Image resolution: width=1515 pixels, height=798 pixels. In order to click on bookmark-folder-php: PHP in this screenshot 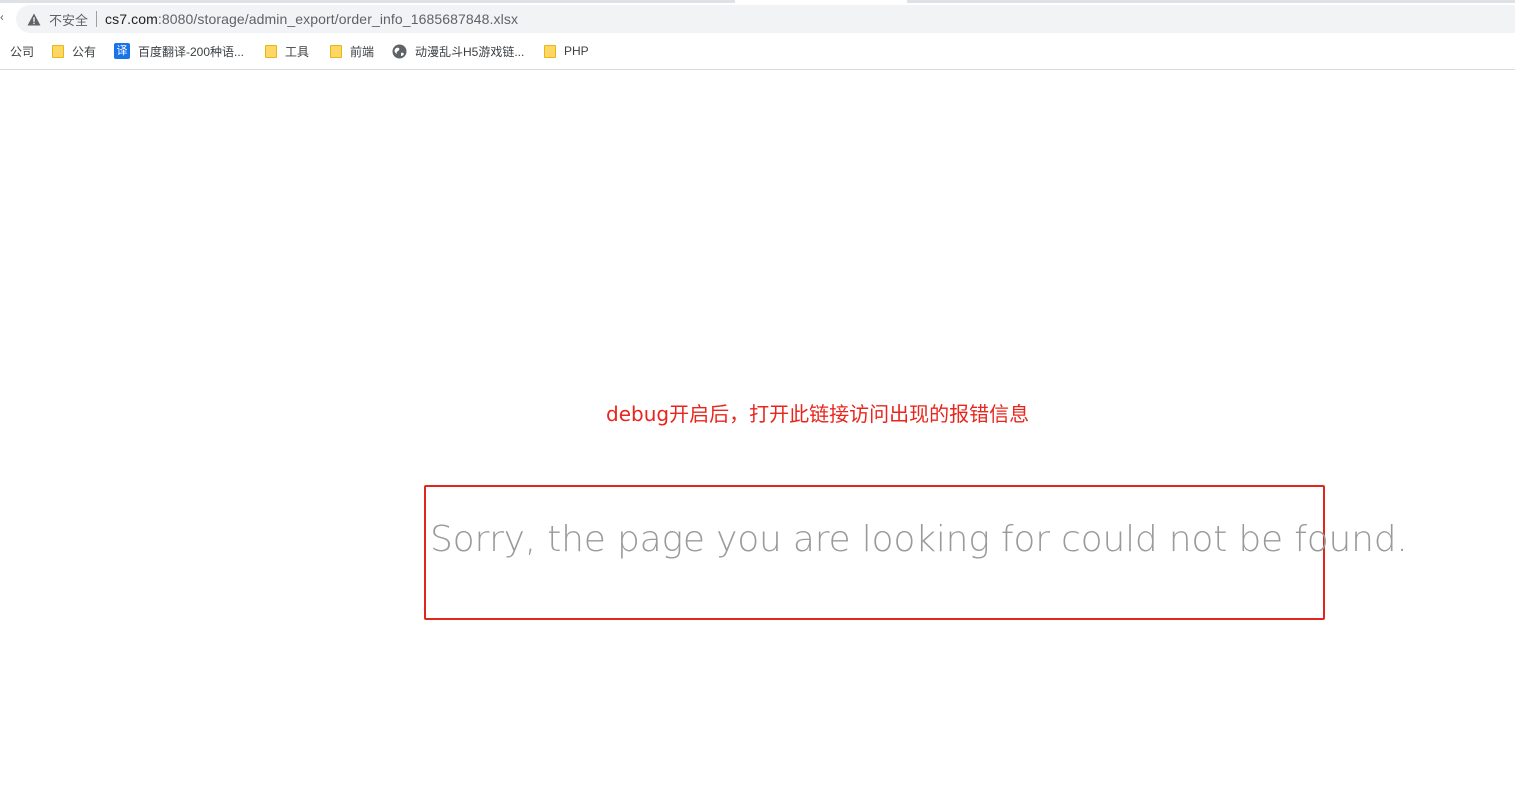, I will do `click(566, 51)`.